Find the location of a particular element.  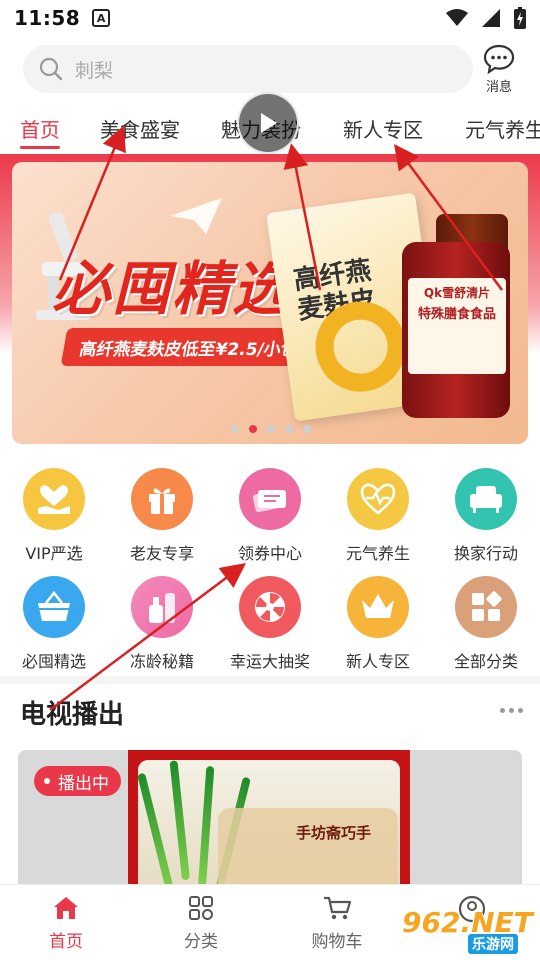

gift-box-icon is located at coordinates (162, 499).